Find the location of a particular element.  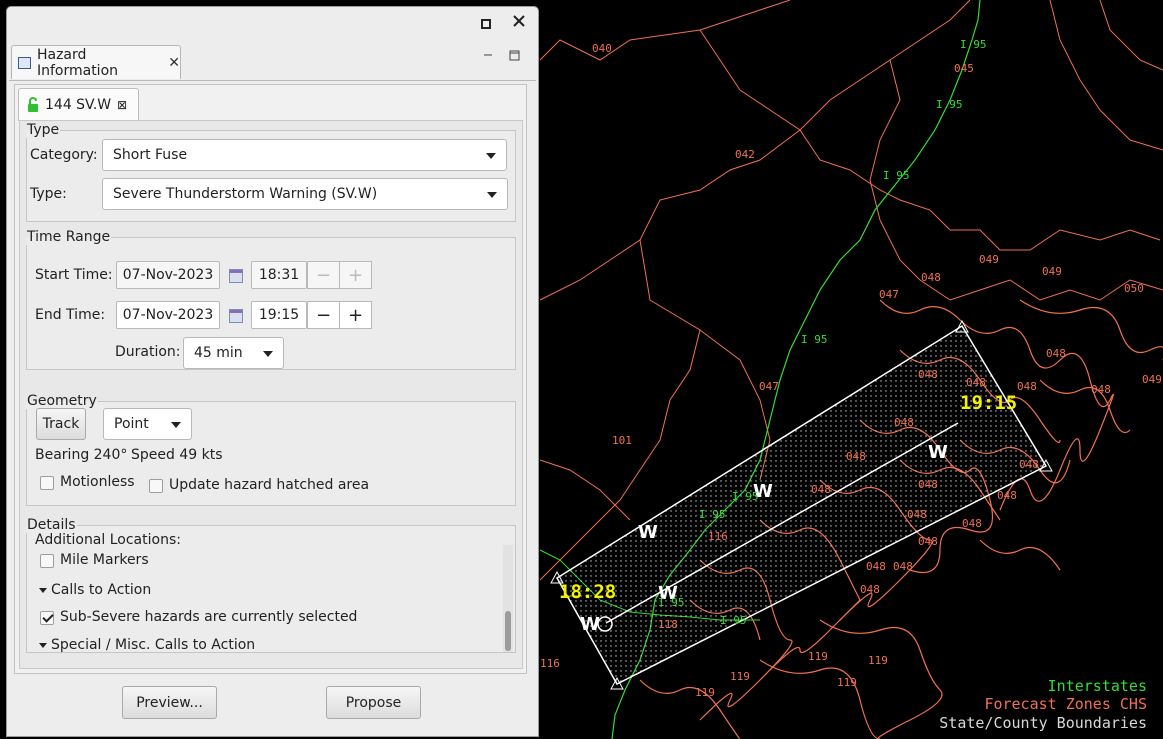

view-maximize-icon is located at coordinates (514, 57).